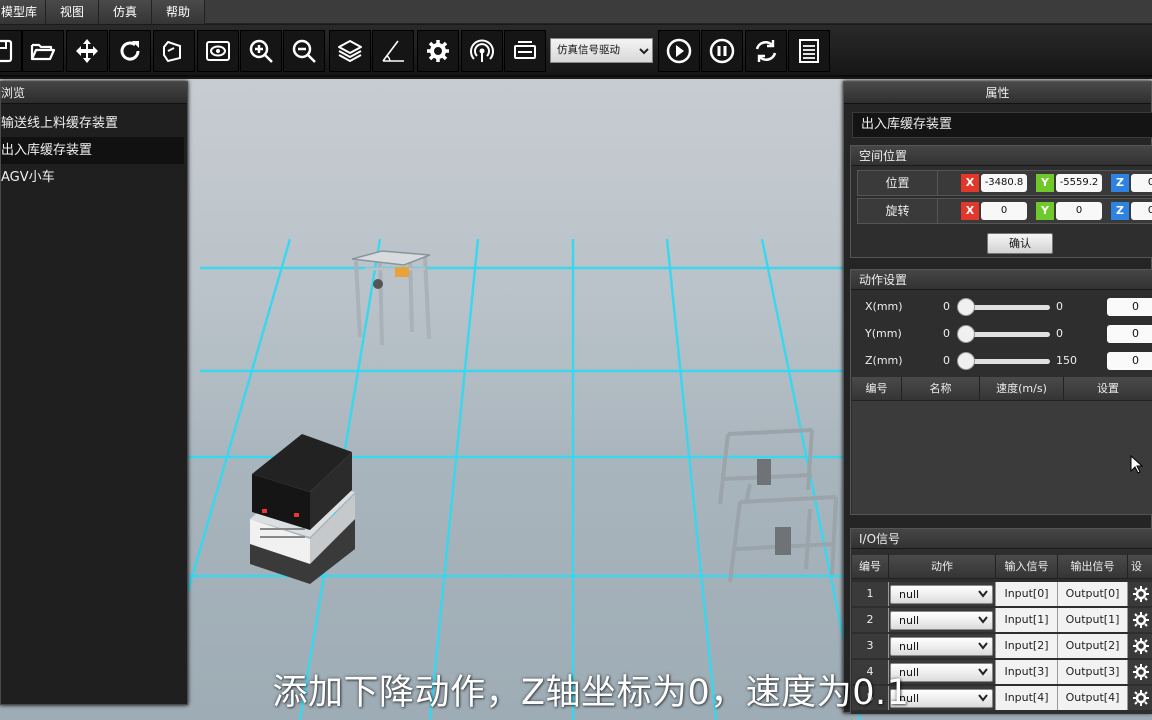 Image resolution: width=1152 pixels, height=720 pixels. I want to click on zoom-in-button, so click(261, 51).